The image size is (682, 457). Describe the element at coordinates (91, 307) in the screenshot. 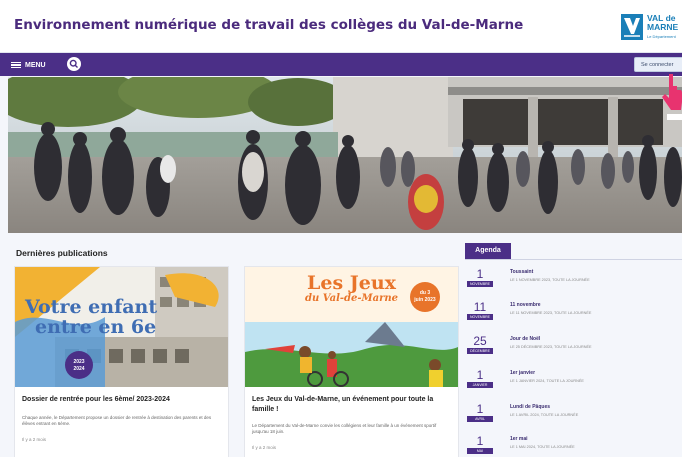

I see `card-image-line1: Votre enfant` at that location.